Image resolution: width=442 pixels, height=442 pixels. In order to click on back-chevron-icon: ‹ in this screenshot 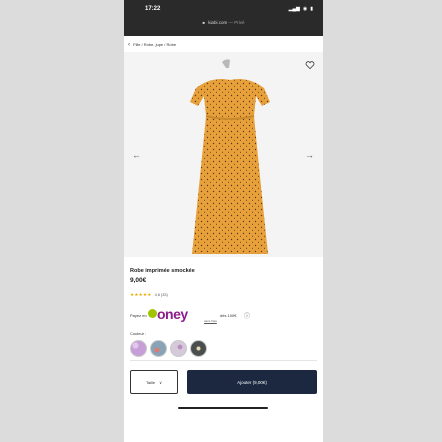, I will do `click(129, 45)`.